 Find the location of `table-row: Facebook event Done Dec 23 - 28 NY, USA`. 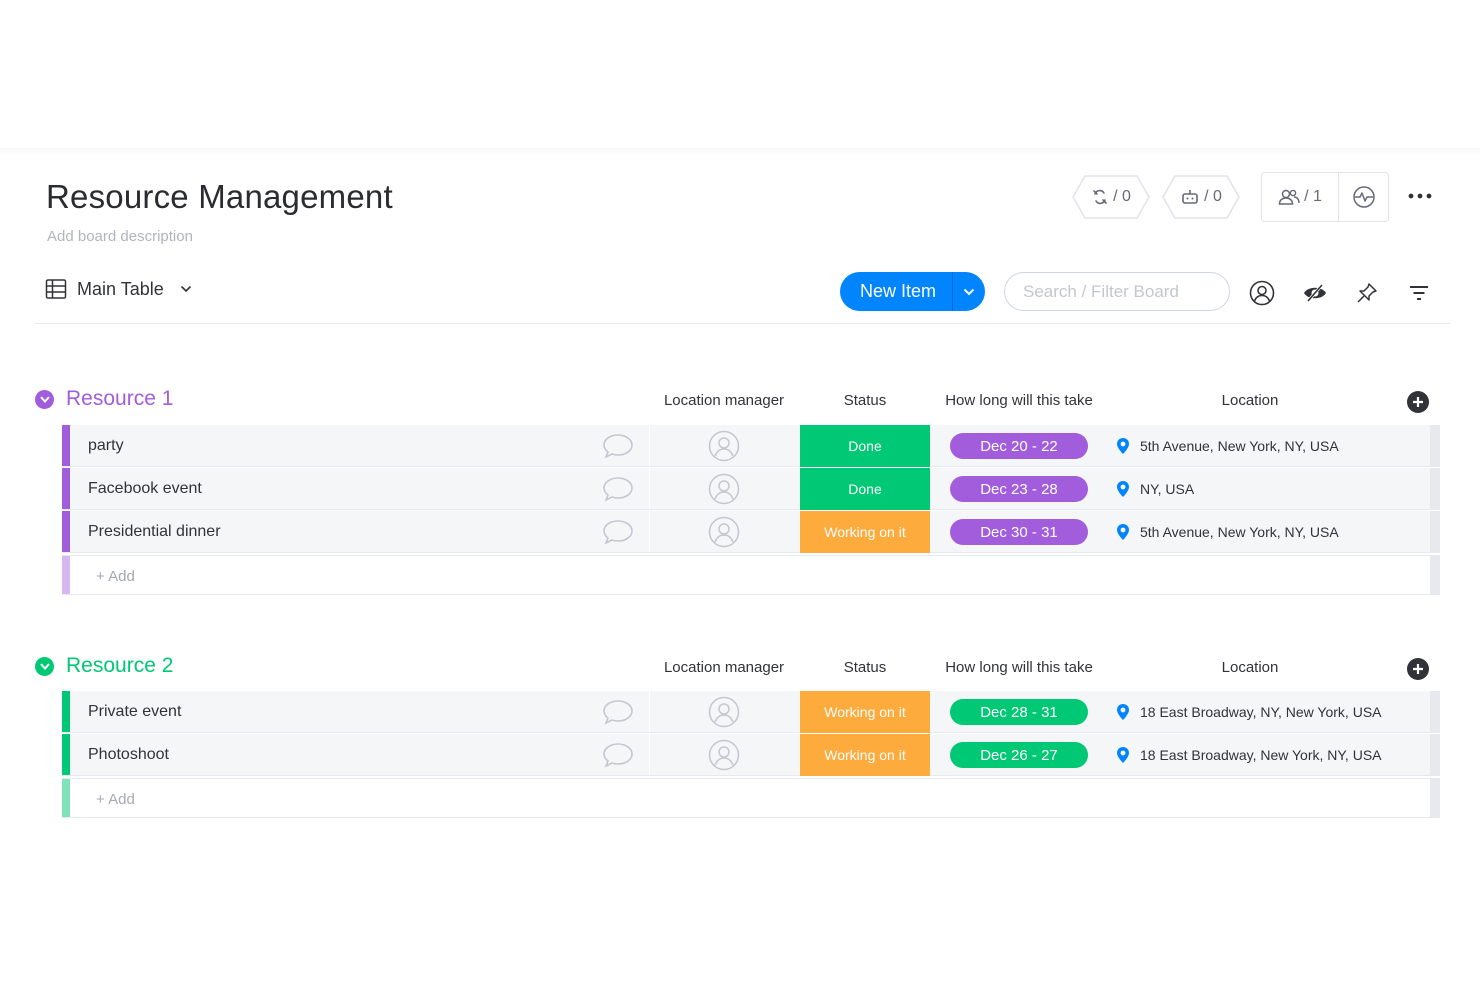

table-row: Facebook event Done Dec 23 - 28 NY, USA is located at coordinates (751, 489).